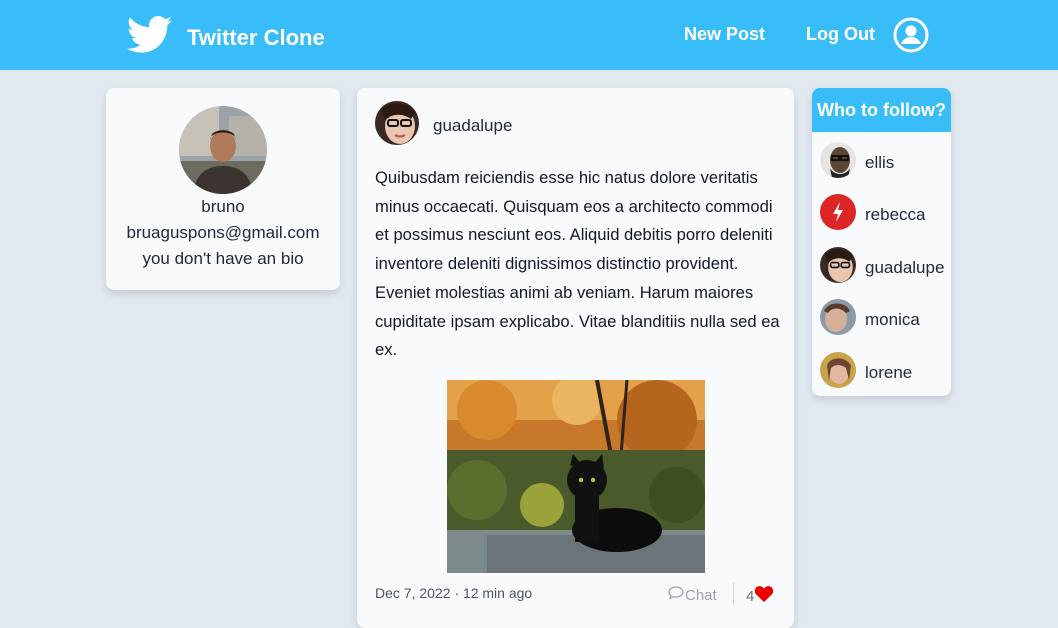 The image size is (1058, 628). I want to click on user-circle-icon, so click(911, 35).